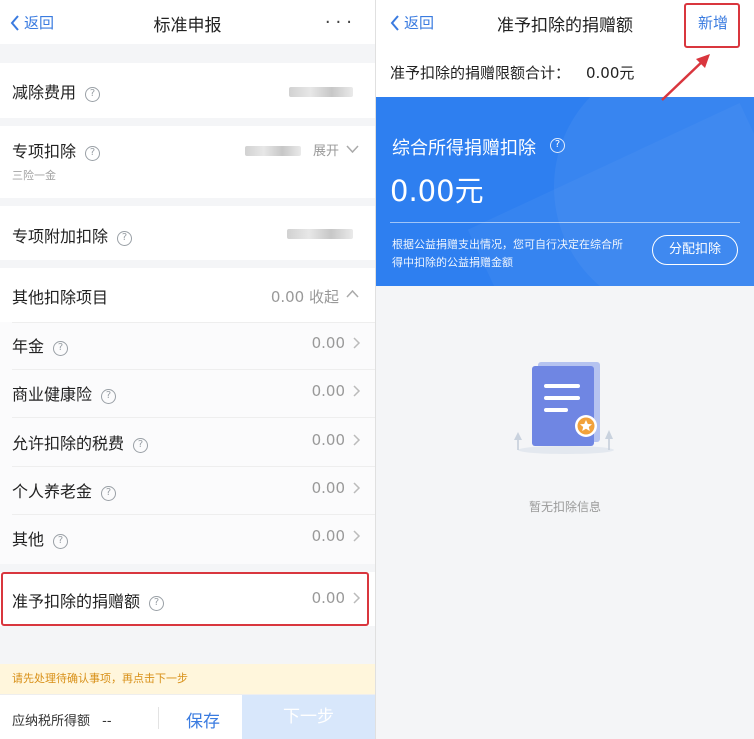  Describe the element at coordinates (187, 679) in the screenshot. I see `notice-banner: 请先处理待确认事项，再点击下一步` at that location.